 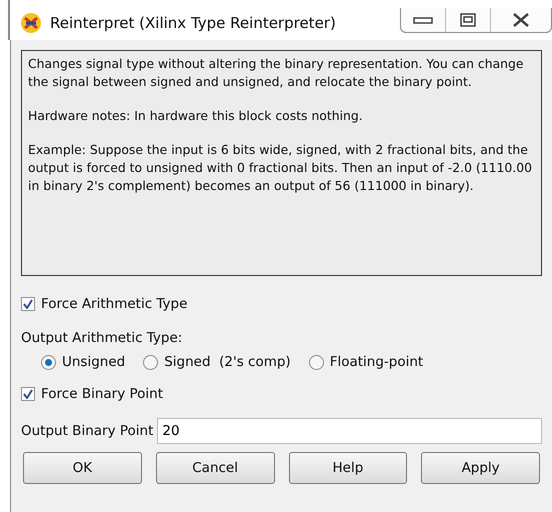 I want to click on checkbox-label: Force Binary Point, so click(x=102, y=394).